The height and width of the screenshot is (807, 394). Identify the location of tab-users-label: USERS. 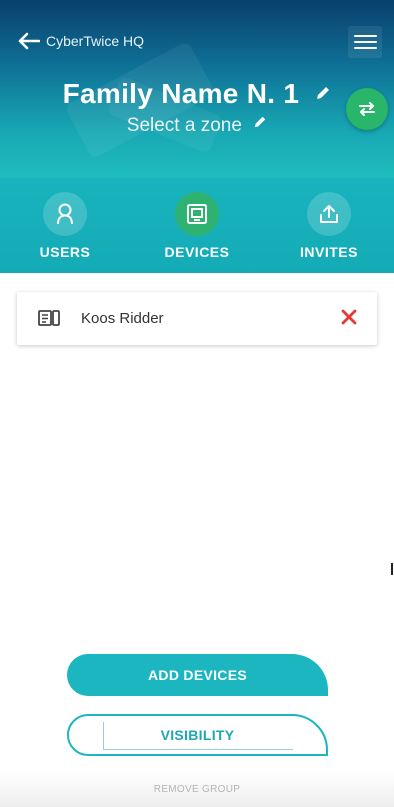
(65, 252).